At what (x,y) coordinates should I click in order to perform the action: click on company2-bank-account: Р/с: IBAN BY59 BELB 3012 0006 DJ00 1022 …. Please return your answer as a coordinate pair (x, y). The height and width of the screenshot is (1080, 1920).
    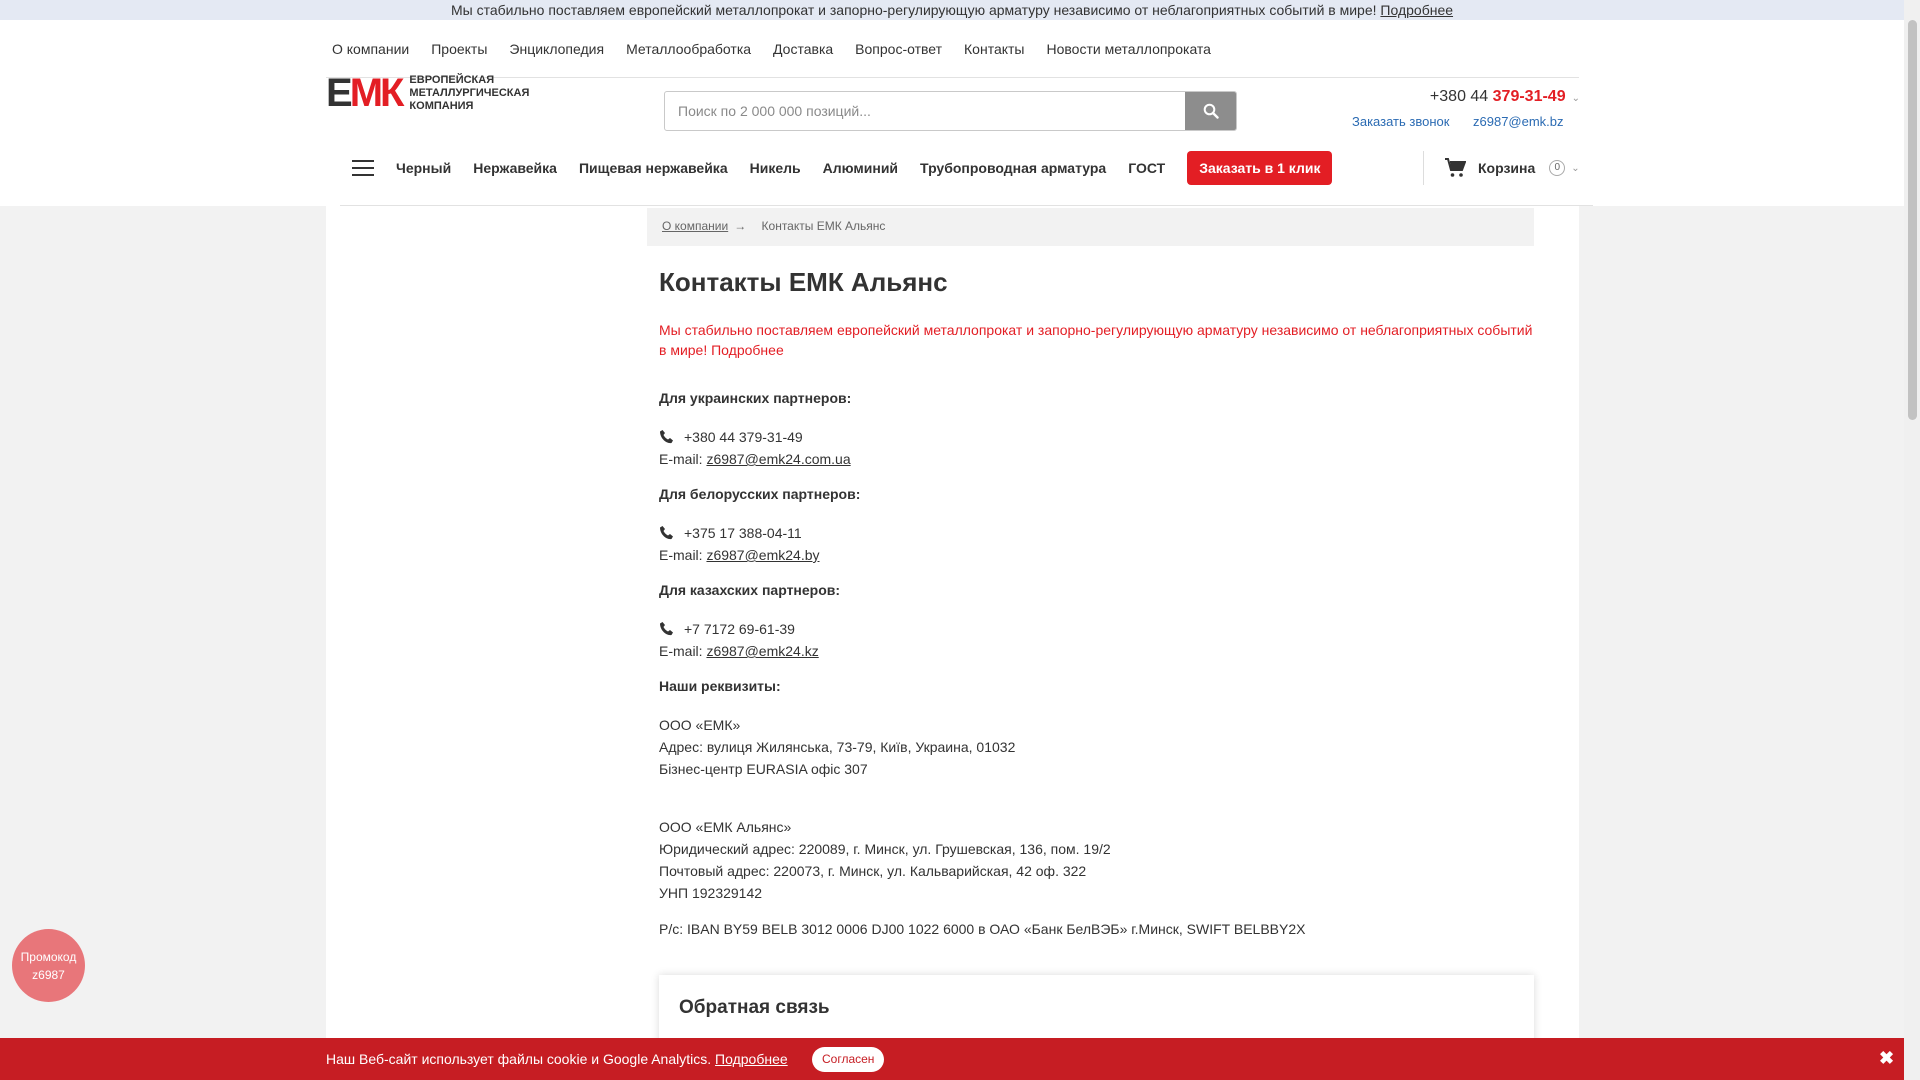
    Looking at the image, I should click on (982, 929).